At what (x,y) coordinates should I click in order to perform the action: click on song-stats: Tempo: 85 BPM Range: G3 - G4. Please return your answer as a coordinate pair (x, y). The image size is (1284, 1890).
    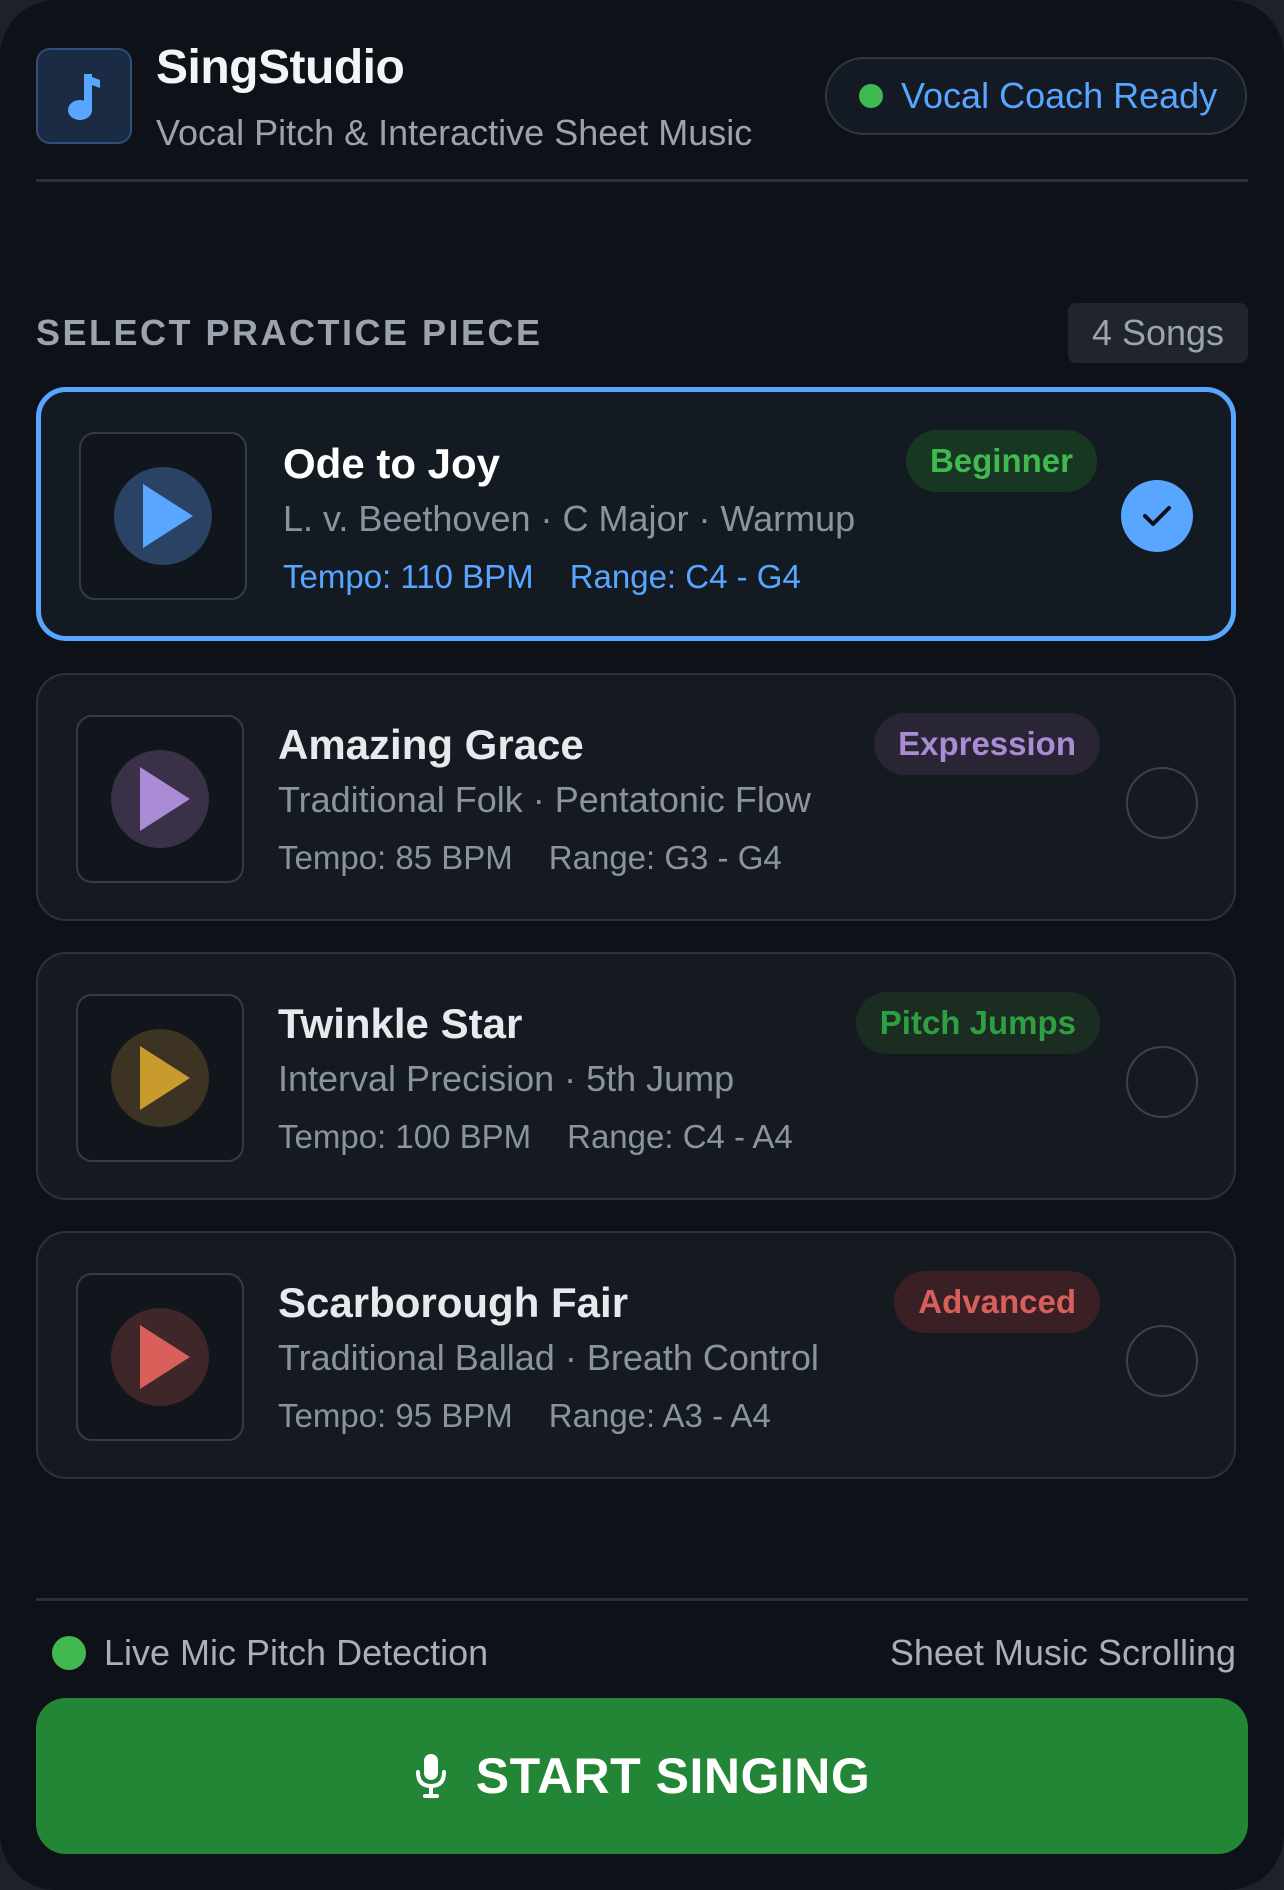
    Looking at the image, I should click on (530, 858).